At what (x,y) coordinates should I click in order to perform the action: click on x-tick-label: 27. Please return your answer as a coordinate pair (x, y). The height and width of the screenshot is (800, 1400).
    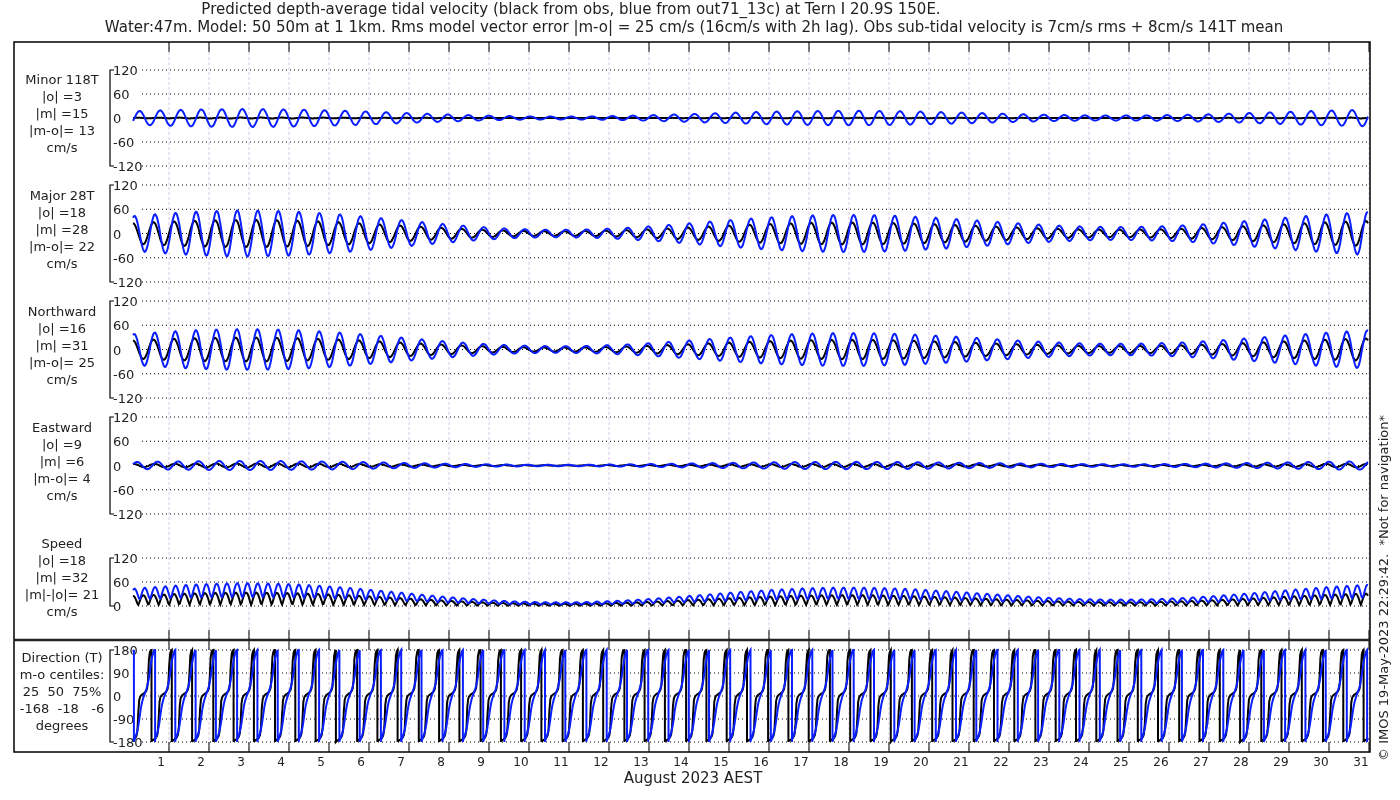
    Looking at the image, I should click on (1201, 762).